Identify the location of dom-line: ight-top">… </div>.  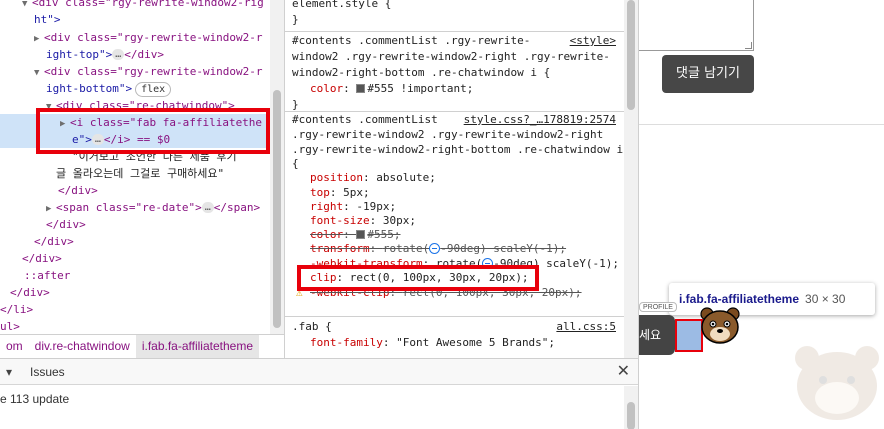
(135, 54).